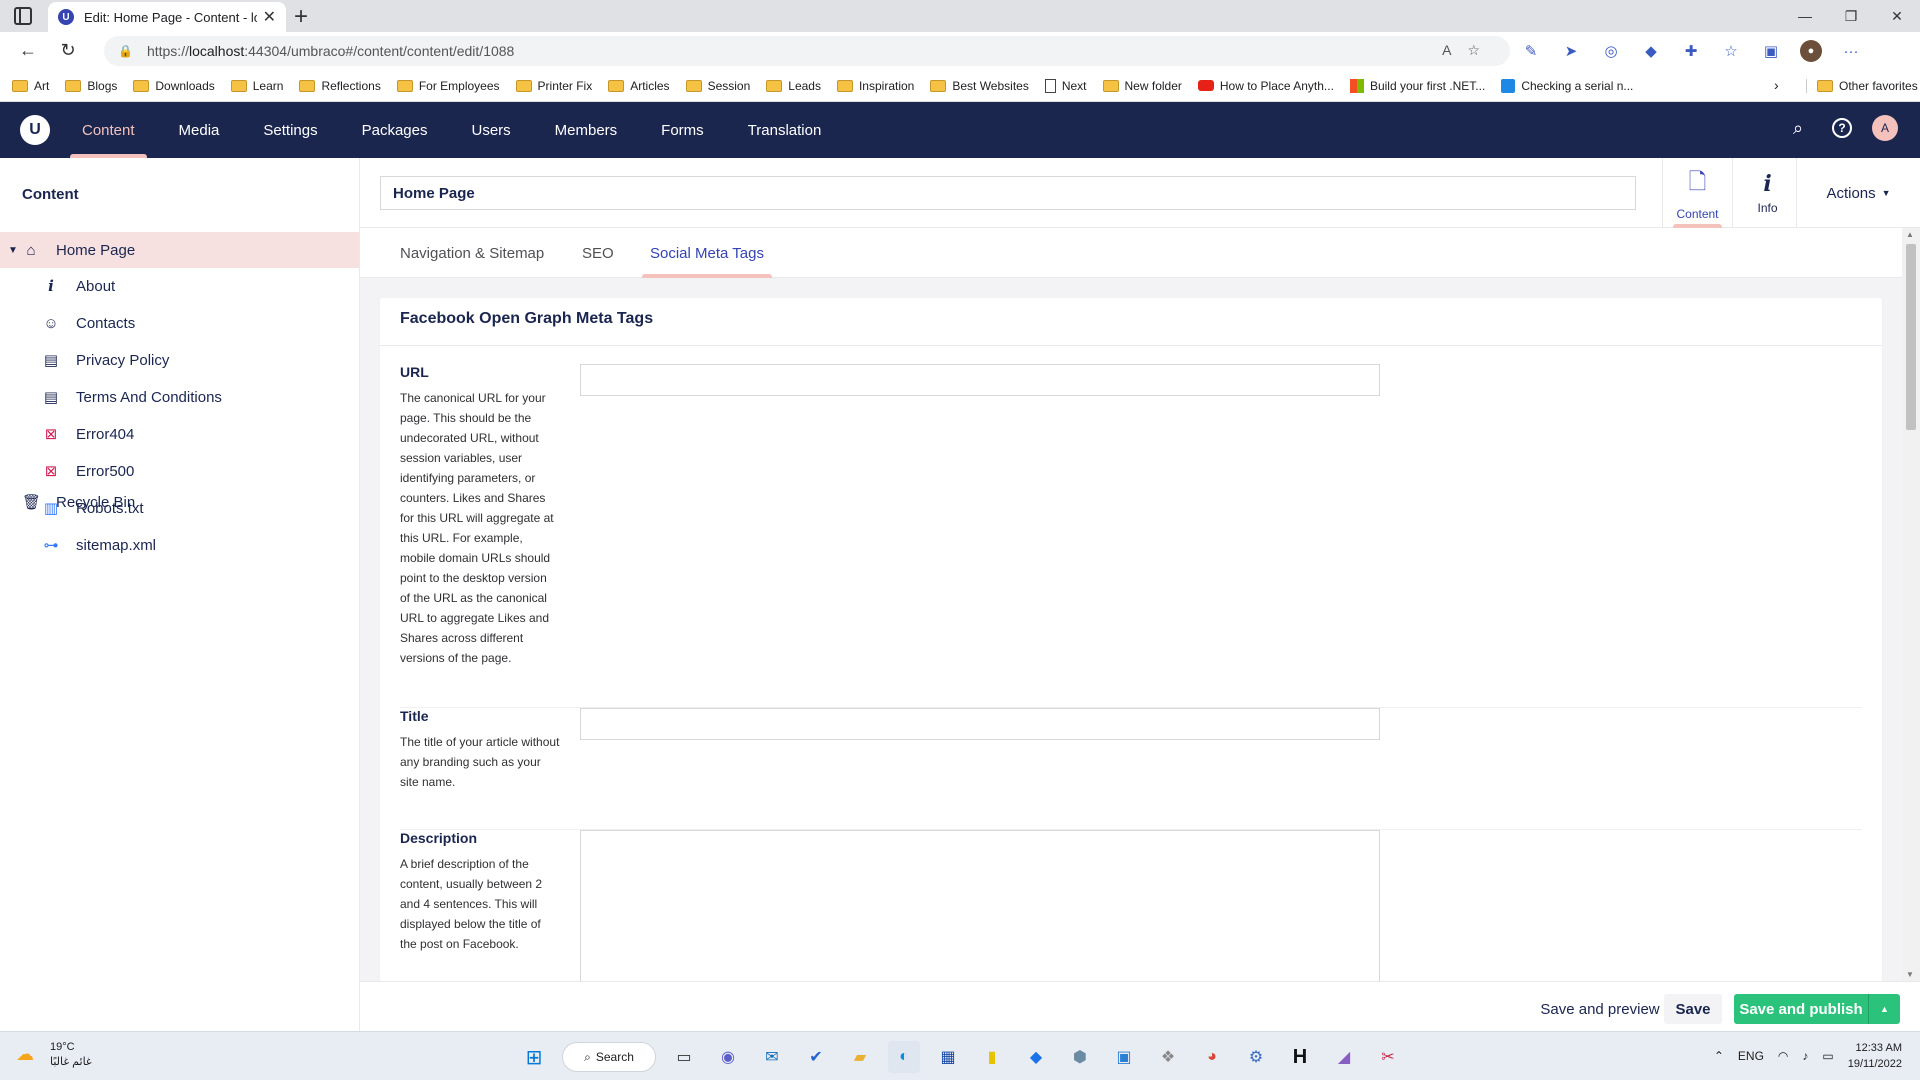 The image size is (1920, 1080). What do you see at coordinates (179, 397) in the screenshot?
I see `tree-item-terms-and-conditions: ▤ Terms And Conditions` at bounding box center [179, 397].